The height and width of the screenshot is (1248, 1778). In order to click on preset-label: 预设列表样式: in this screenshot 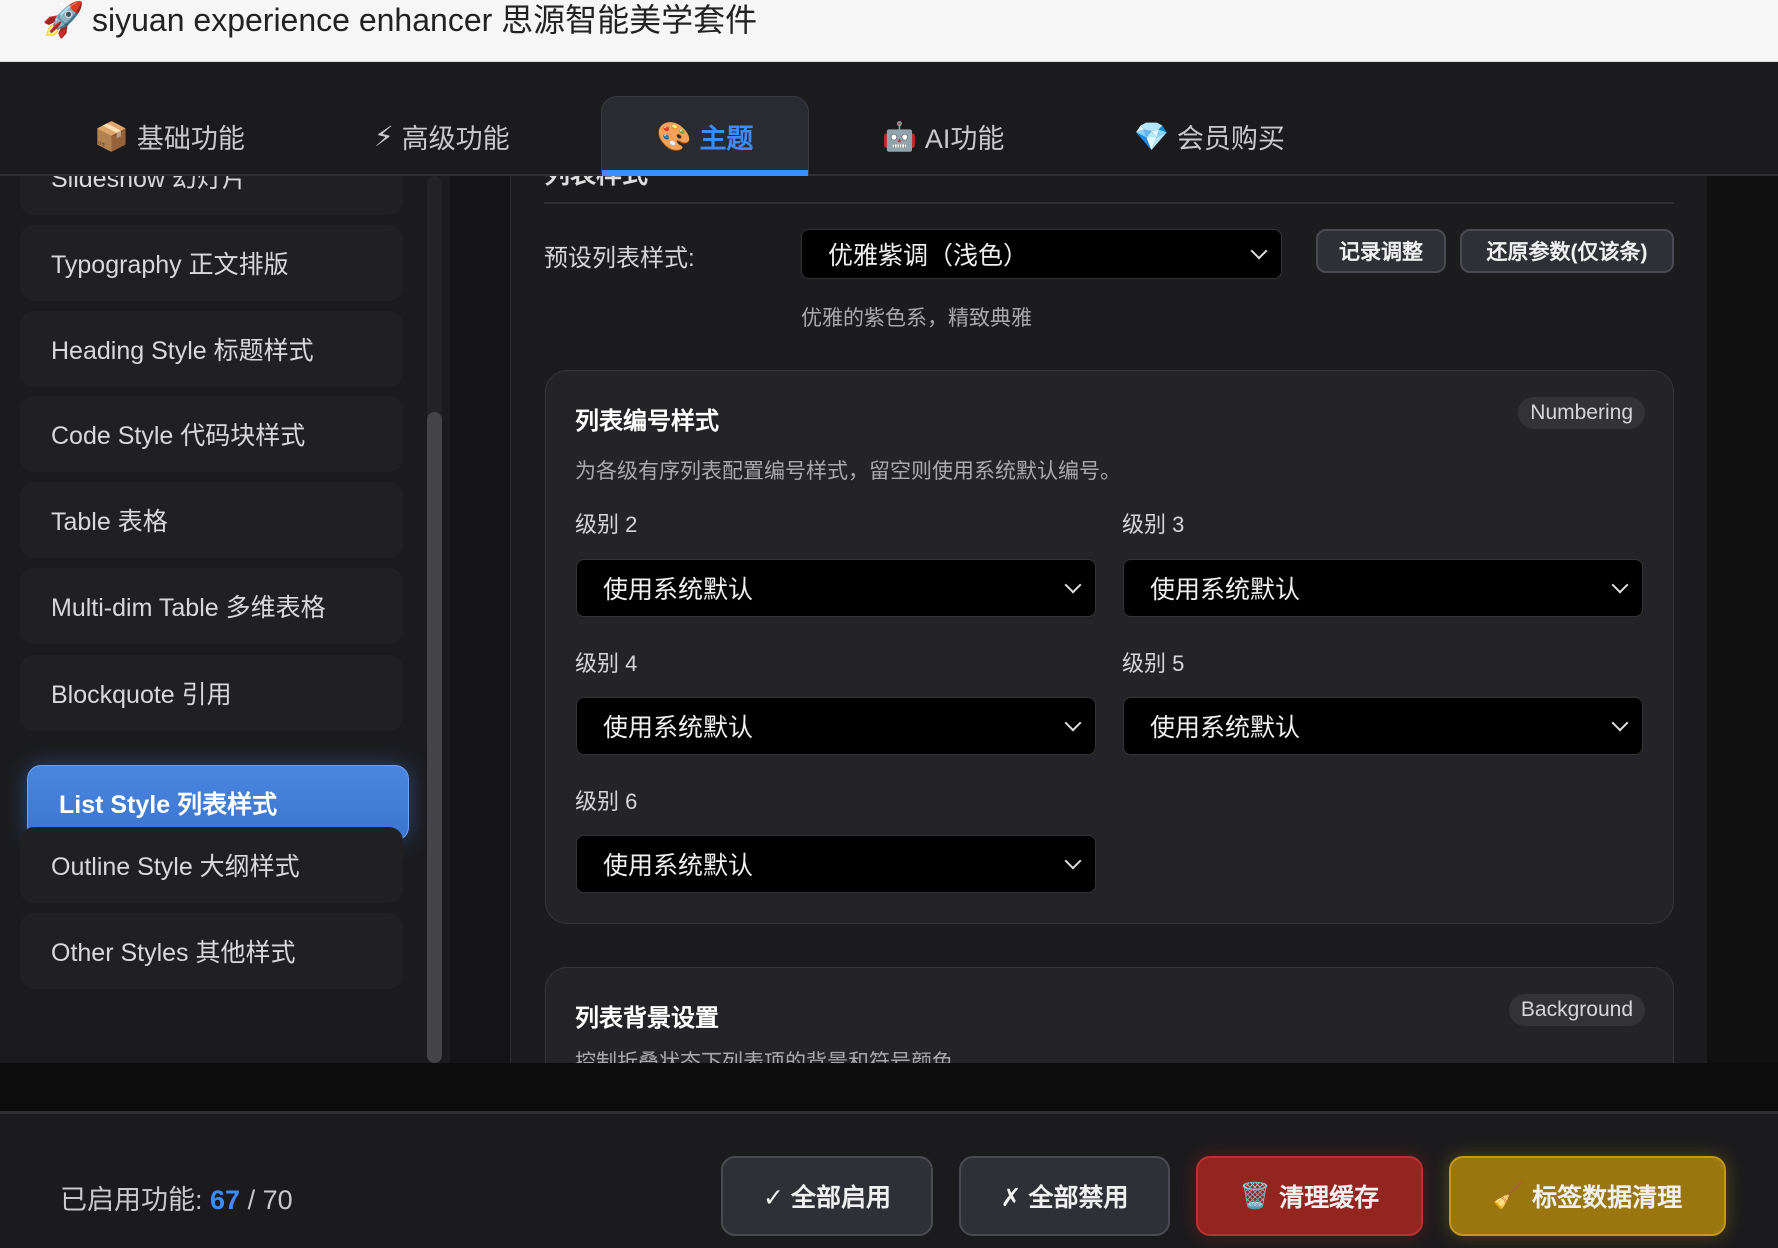, I will do `click(619, 258)`.